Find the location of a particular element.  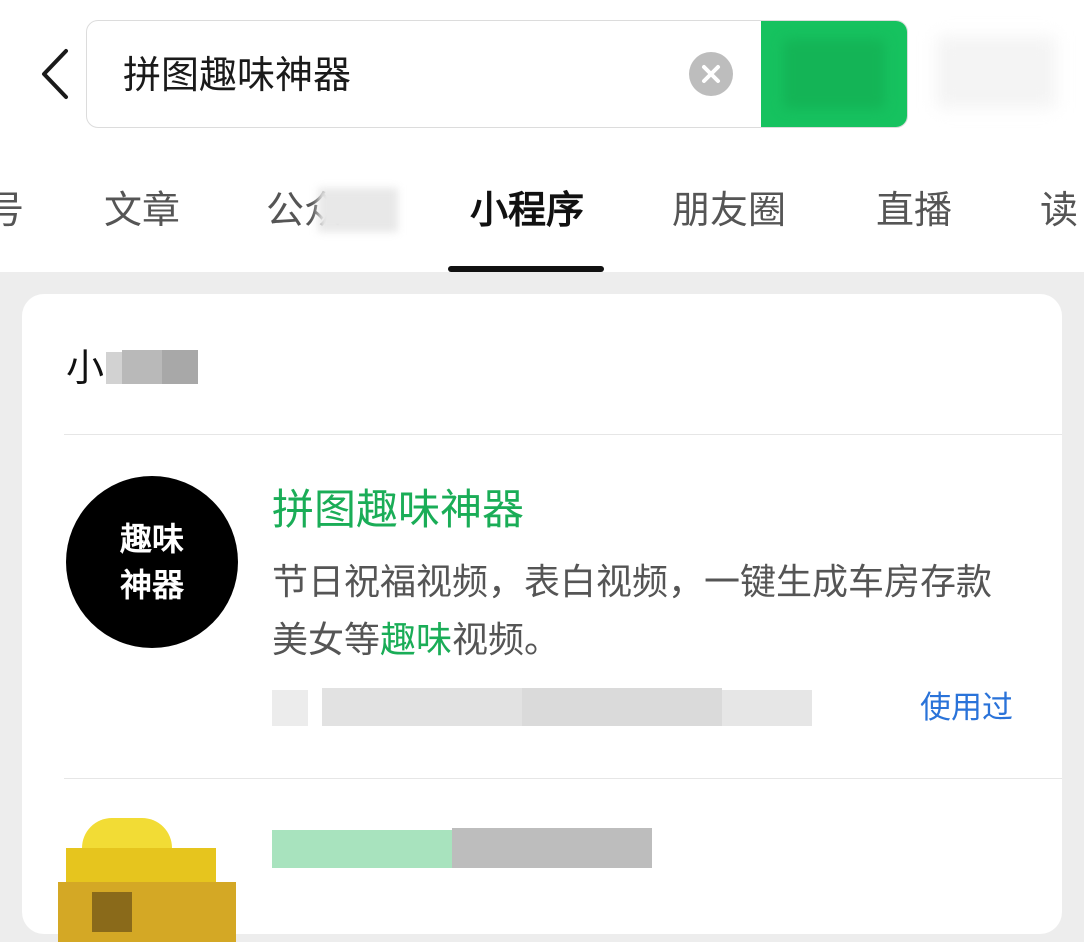

search-bar is located at coordinates (497, 74).